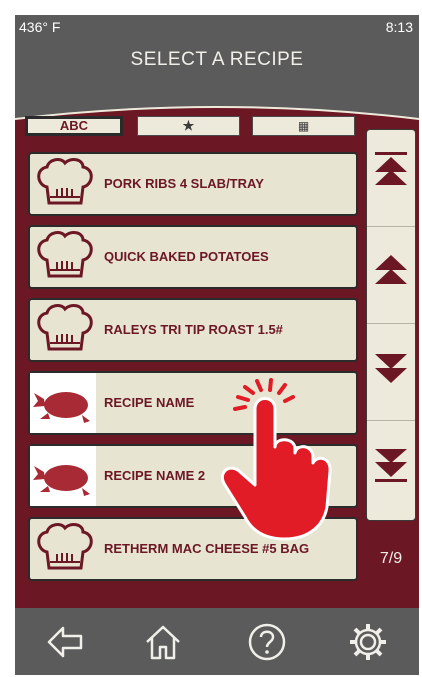 The image size is (422, 677). Describe the element at coordinates (368, 642) in the screenshot. I see `settings-gear-icon` at that location.